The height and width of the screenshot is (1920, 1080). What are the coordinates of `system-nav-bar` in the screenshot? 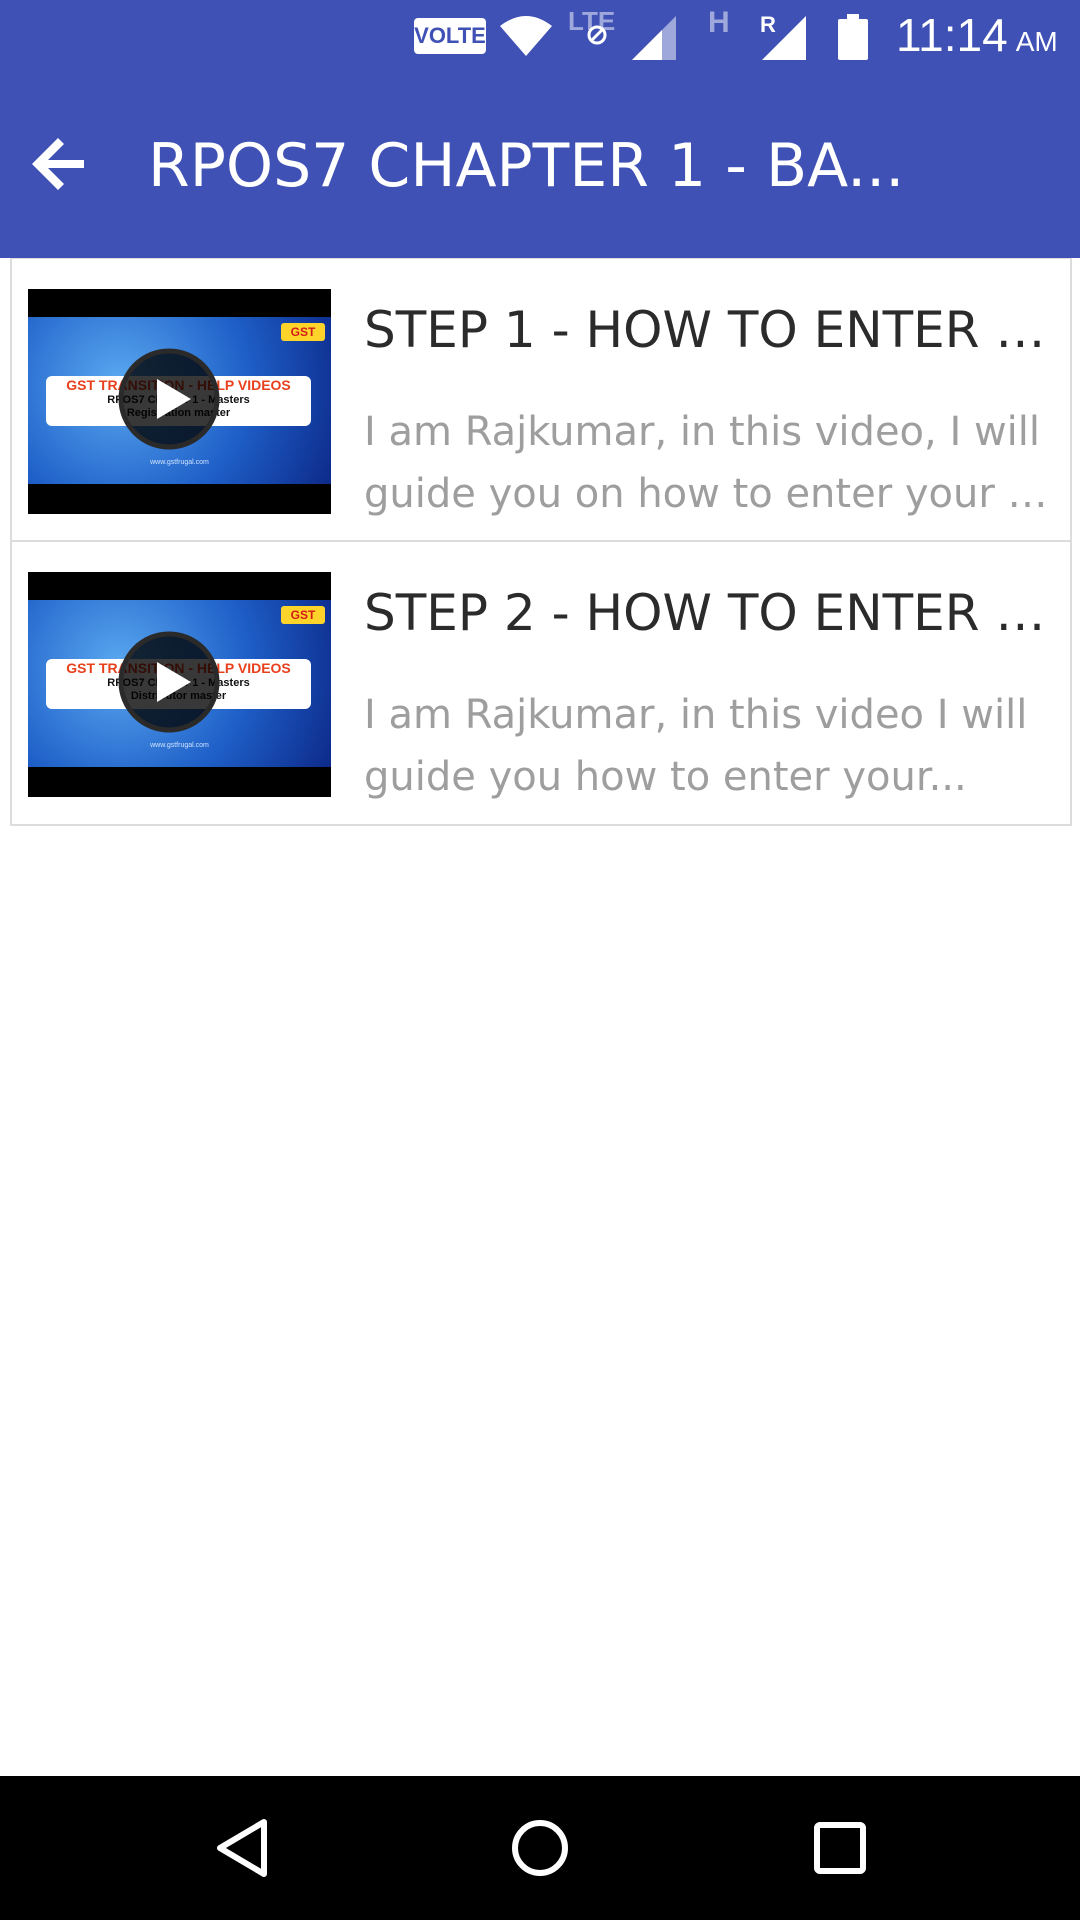 It's located at (540, 1848).